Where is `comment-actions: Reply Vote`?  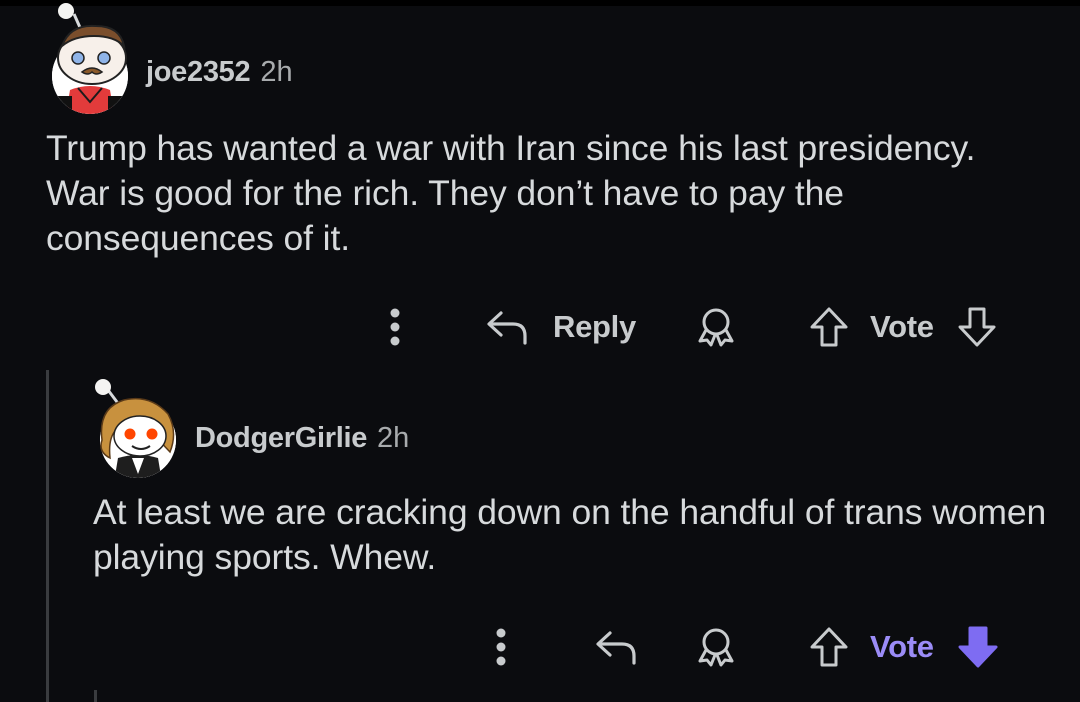 comment-actions: Reply Vote is located at coordinates (540, 327).